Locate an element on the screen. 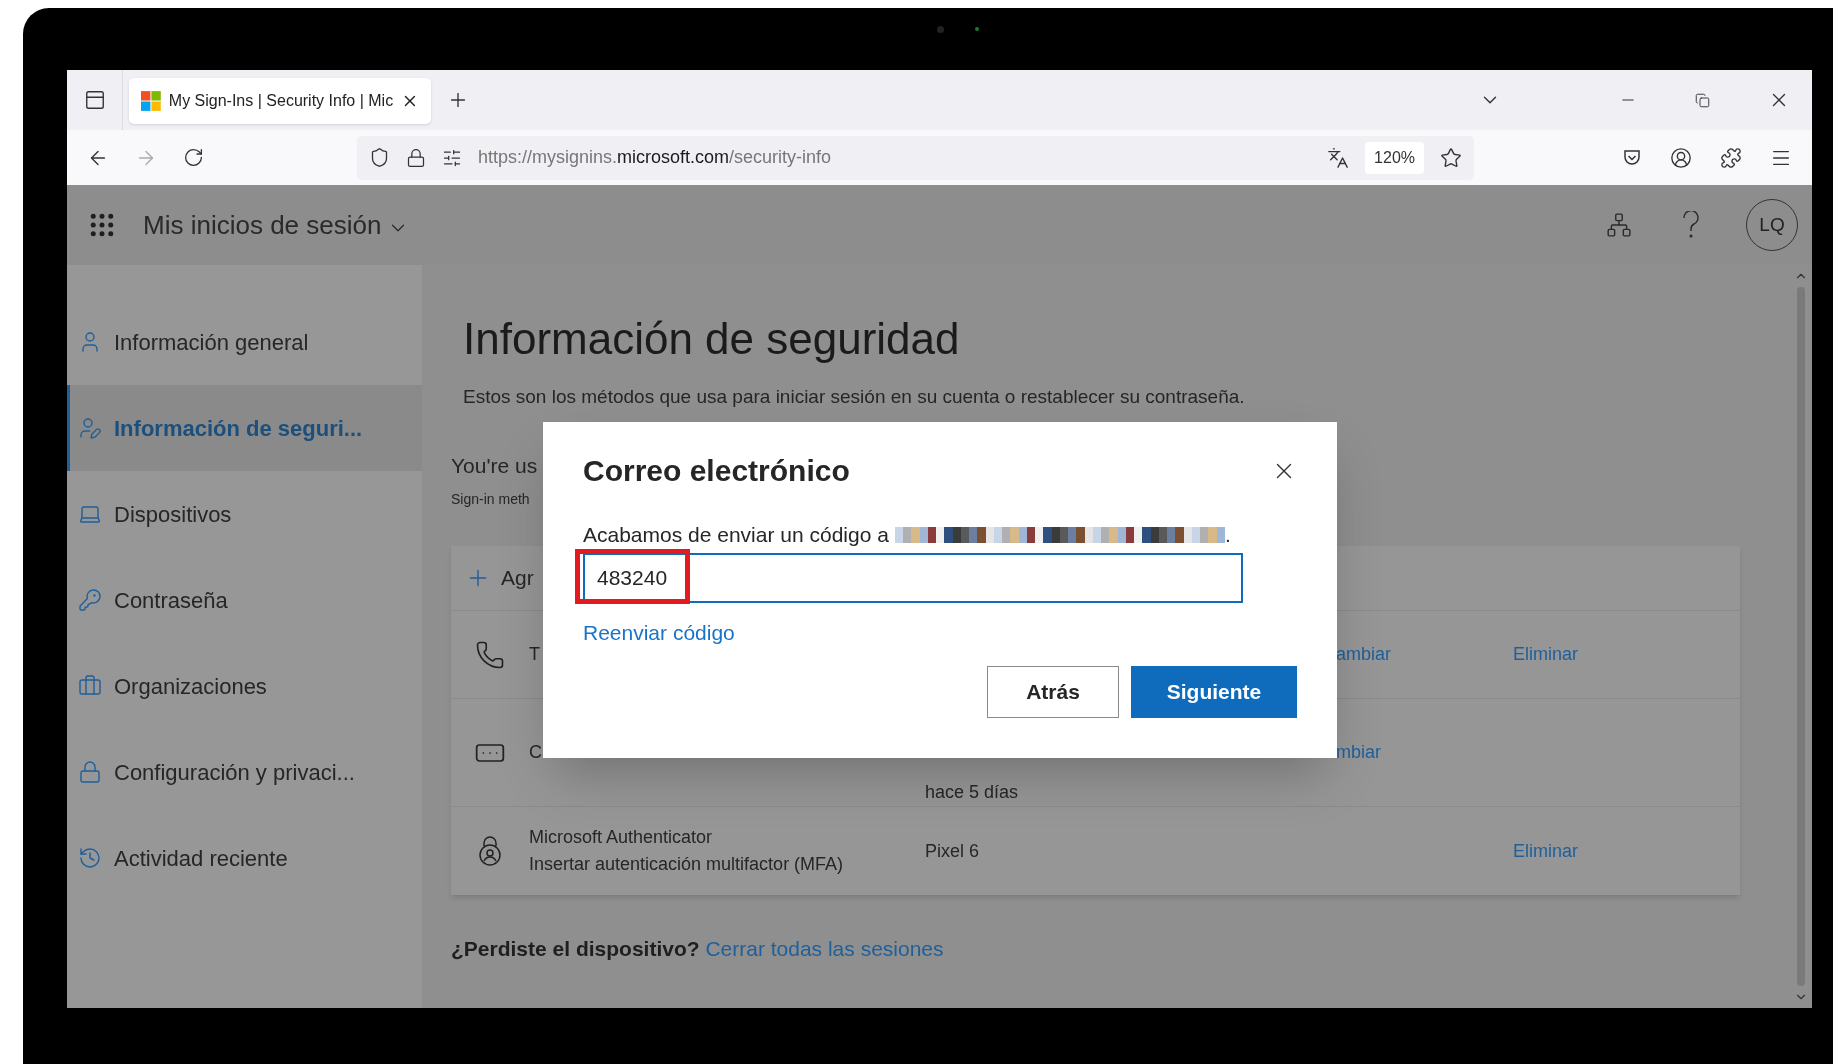 Image resolution: width=1833 pixels, height=1064 pixels. help-icon is located at coordinates (1691, 225).